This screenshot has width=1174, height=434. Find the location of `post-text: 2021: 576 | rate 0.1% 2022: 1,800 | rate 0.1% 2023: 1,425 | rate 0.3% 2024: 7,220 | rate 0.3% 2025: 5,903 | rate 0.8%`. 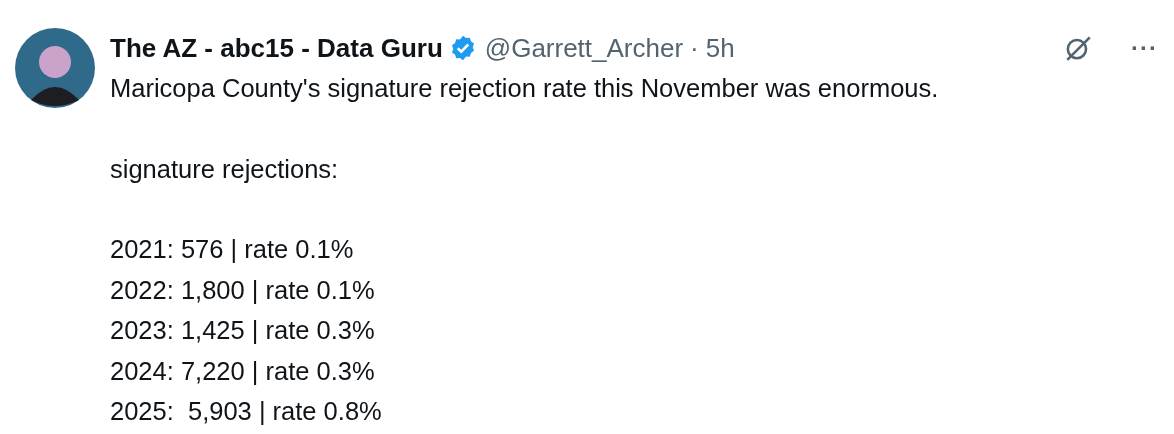

post-text: 2021: 576 | rate 0.1% 2022: 1,800 | rate 0.1% 2023: 1,425 | rate 0.3% 2024: 7,220 | rate 0.3% 2025: 5,903 | rate 0.8% is located at coordinates (246, 330).